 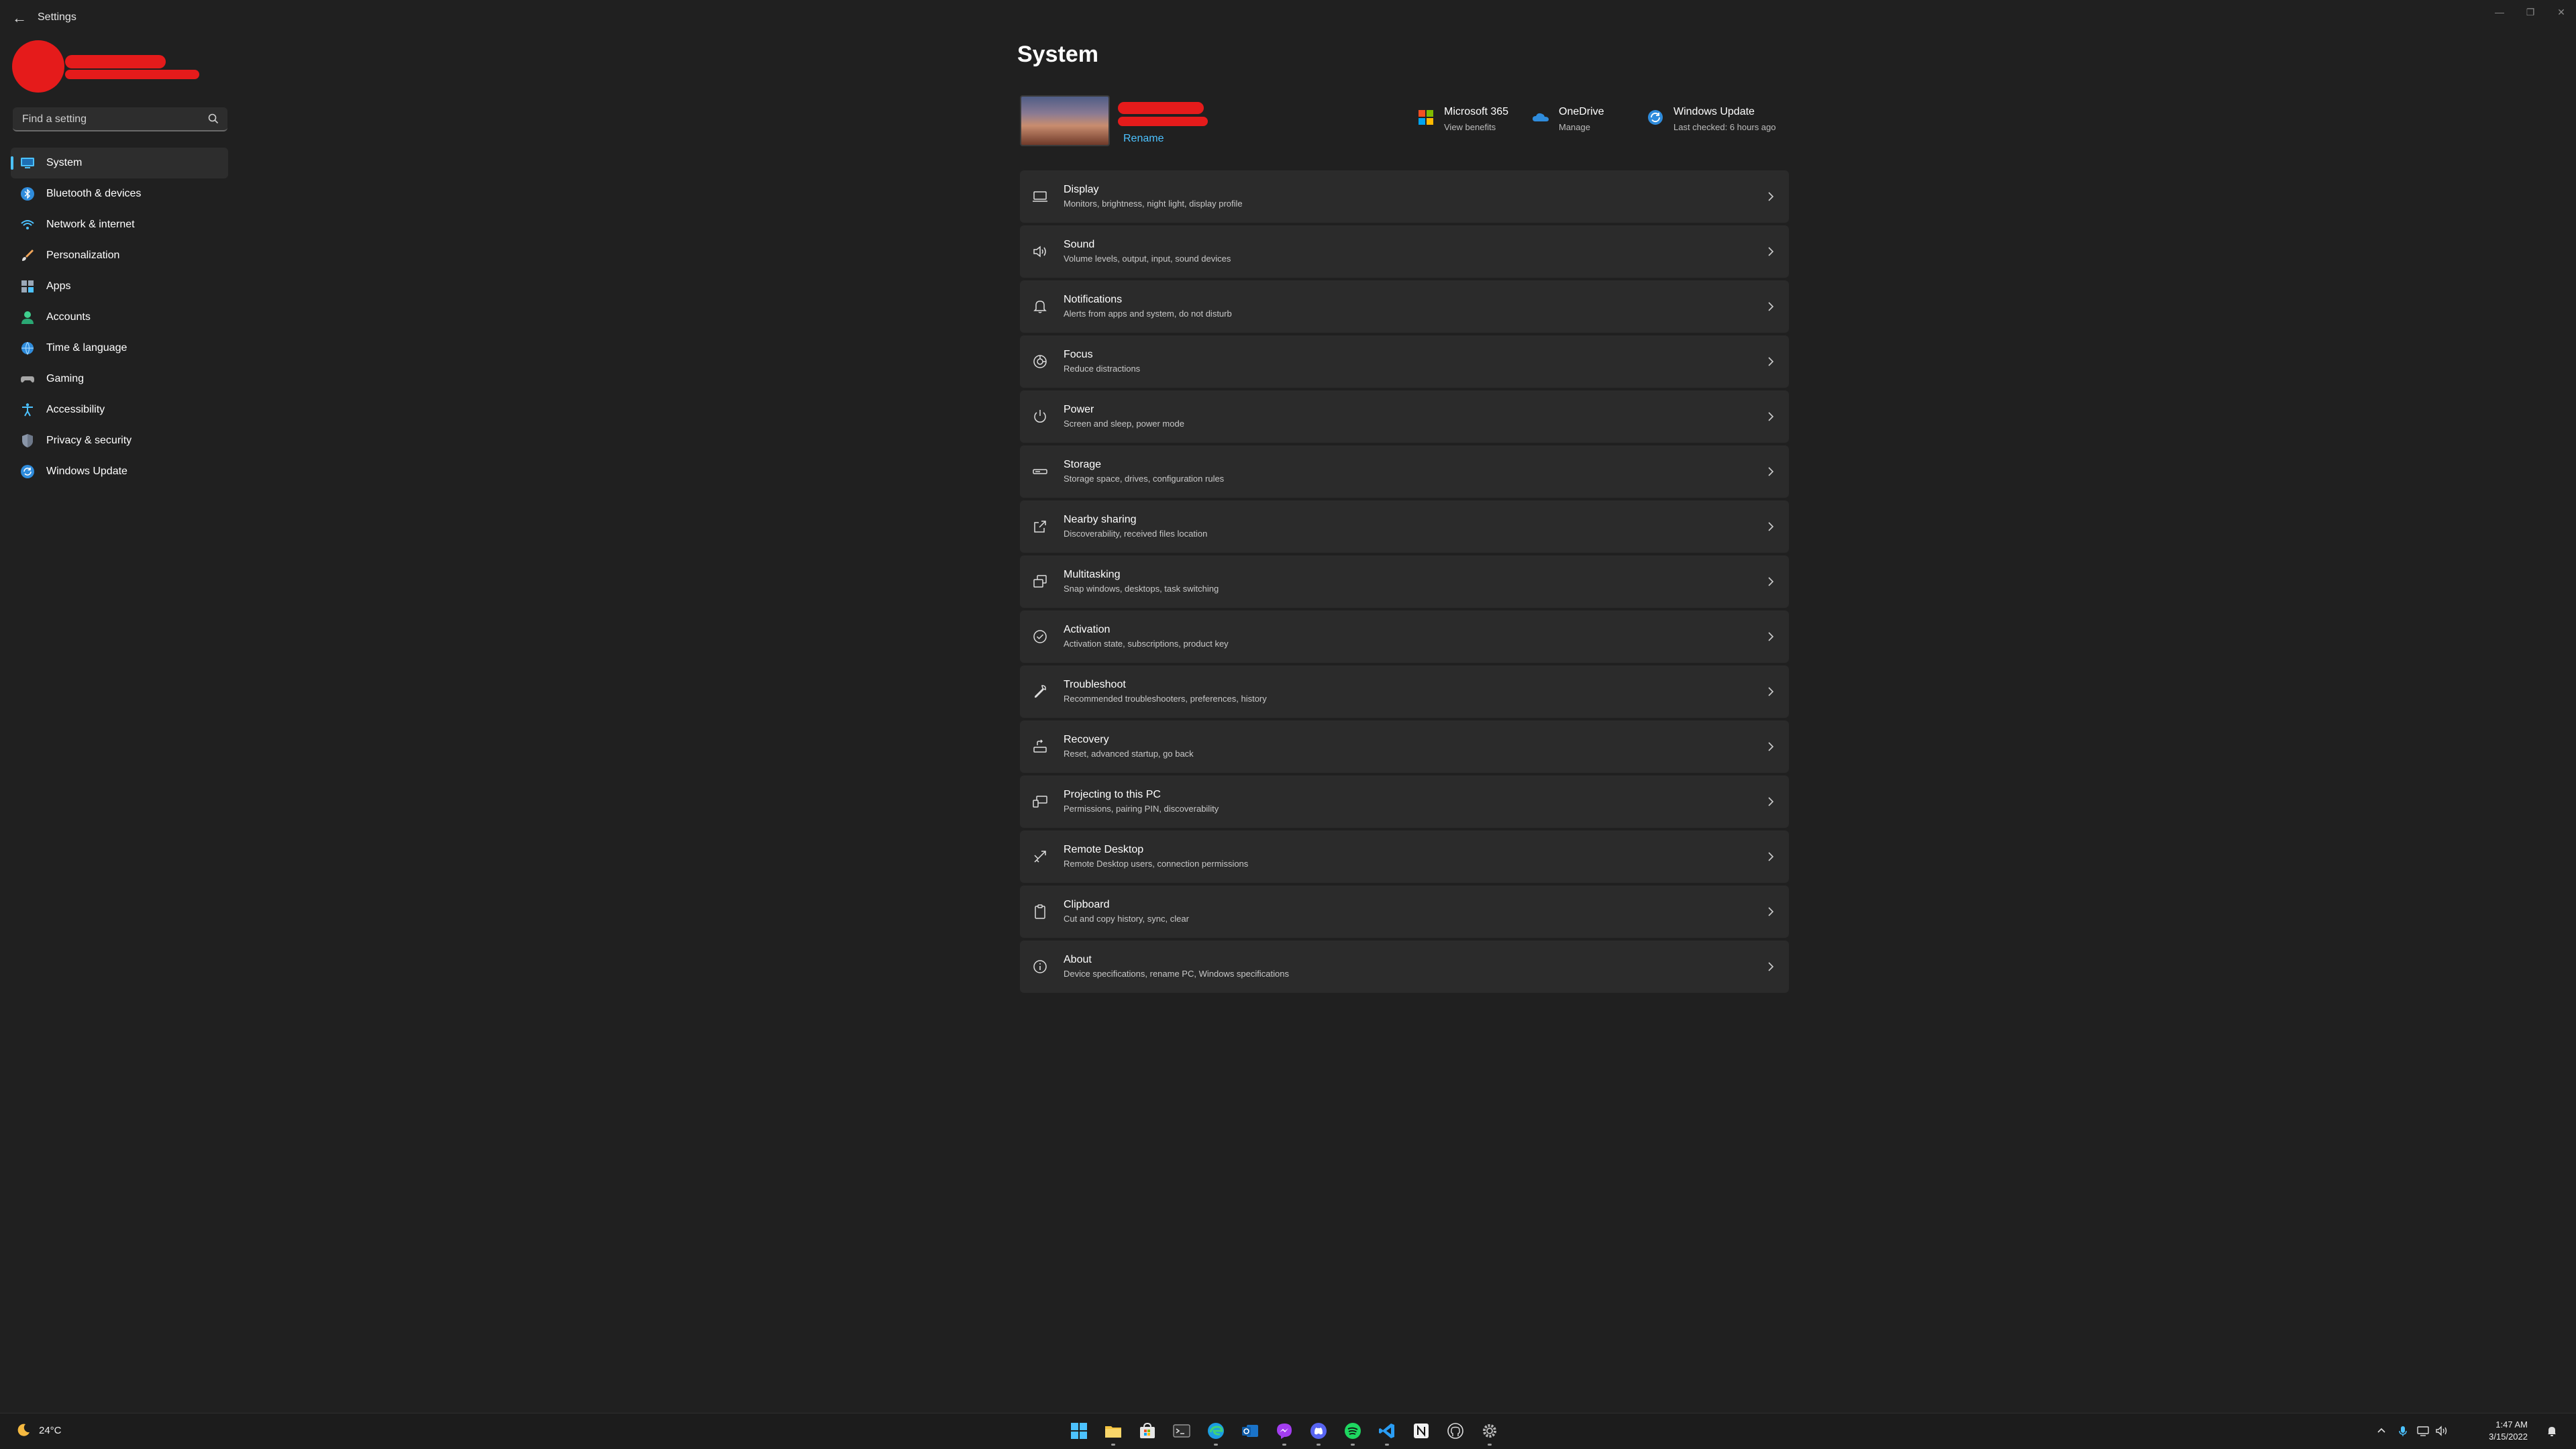 I want to click on sidebar-item-label: Time & language, so click(x=86, y=348).